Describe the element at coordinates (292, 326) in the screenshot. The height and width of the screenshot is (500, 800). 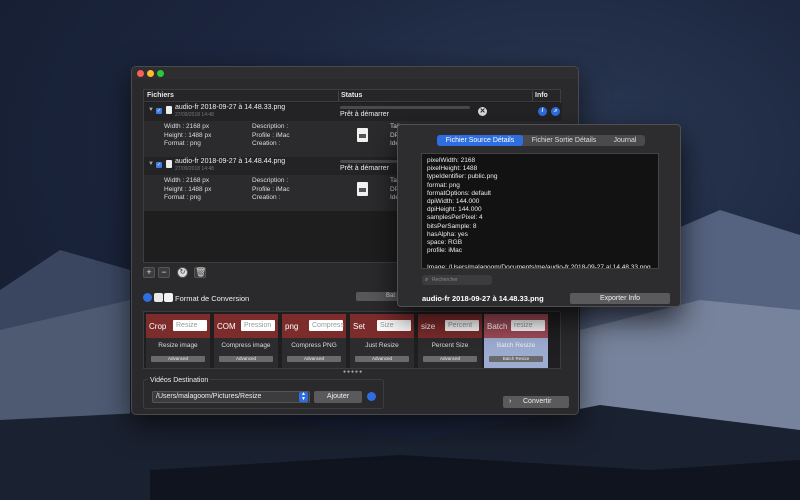
I see `preset-tag: png` at that location.